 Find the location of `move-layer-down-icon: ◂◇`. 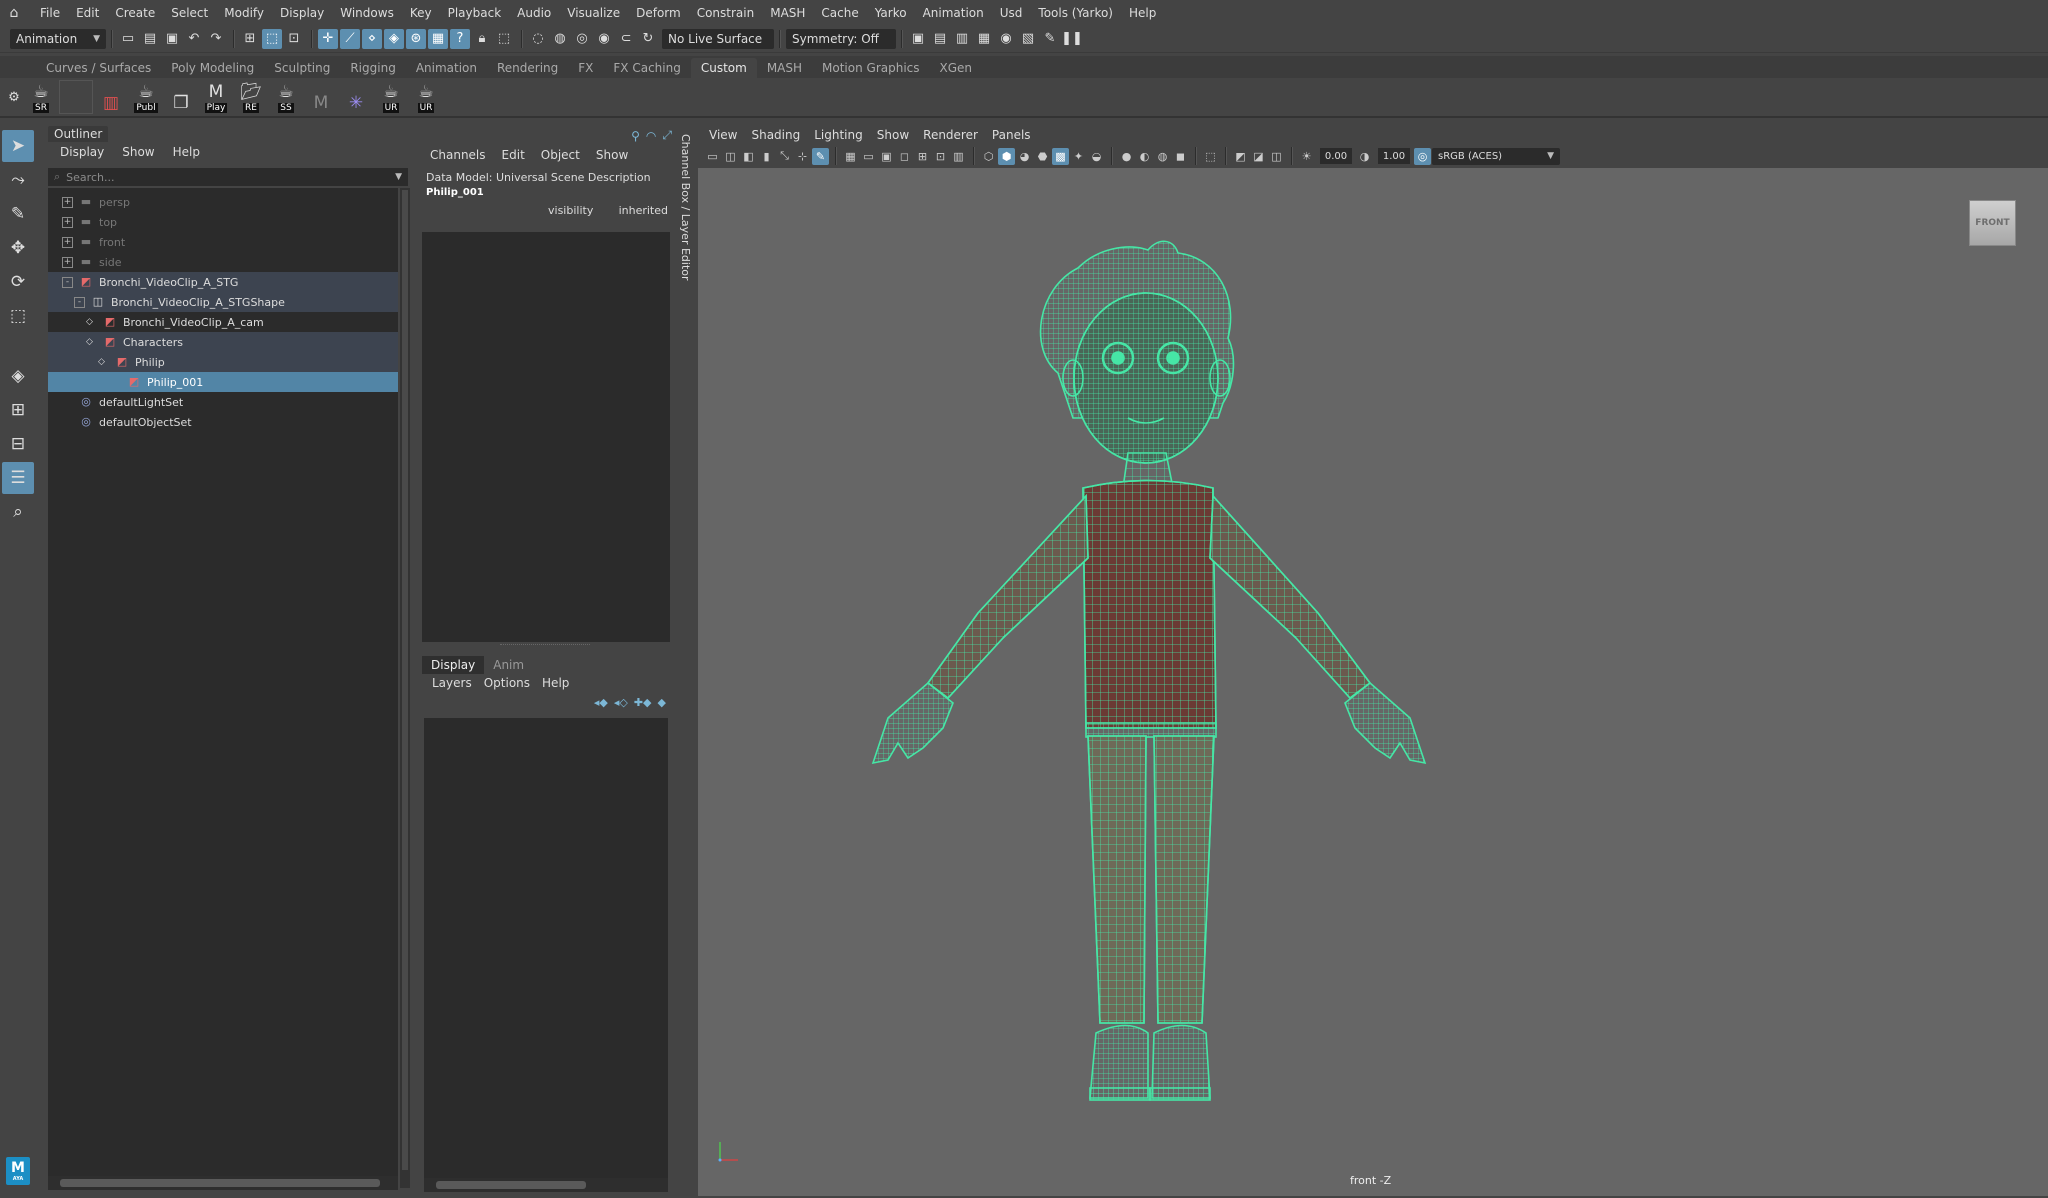

move-layer-down-icon: ◂◇ is located at coordinates (621, 702).